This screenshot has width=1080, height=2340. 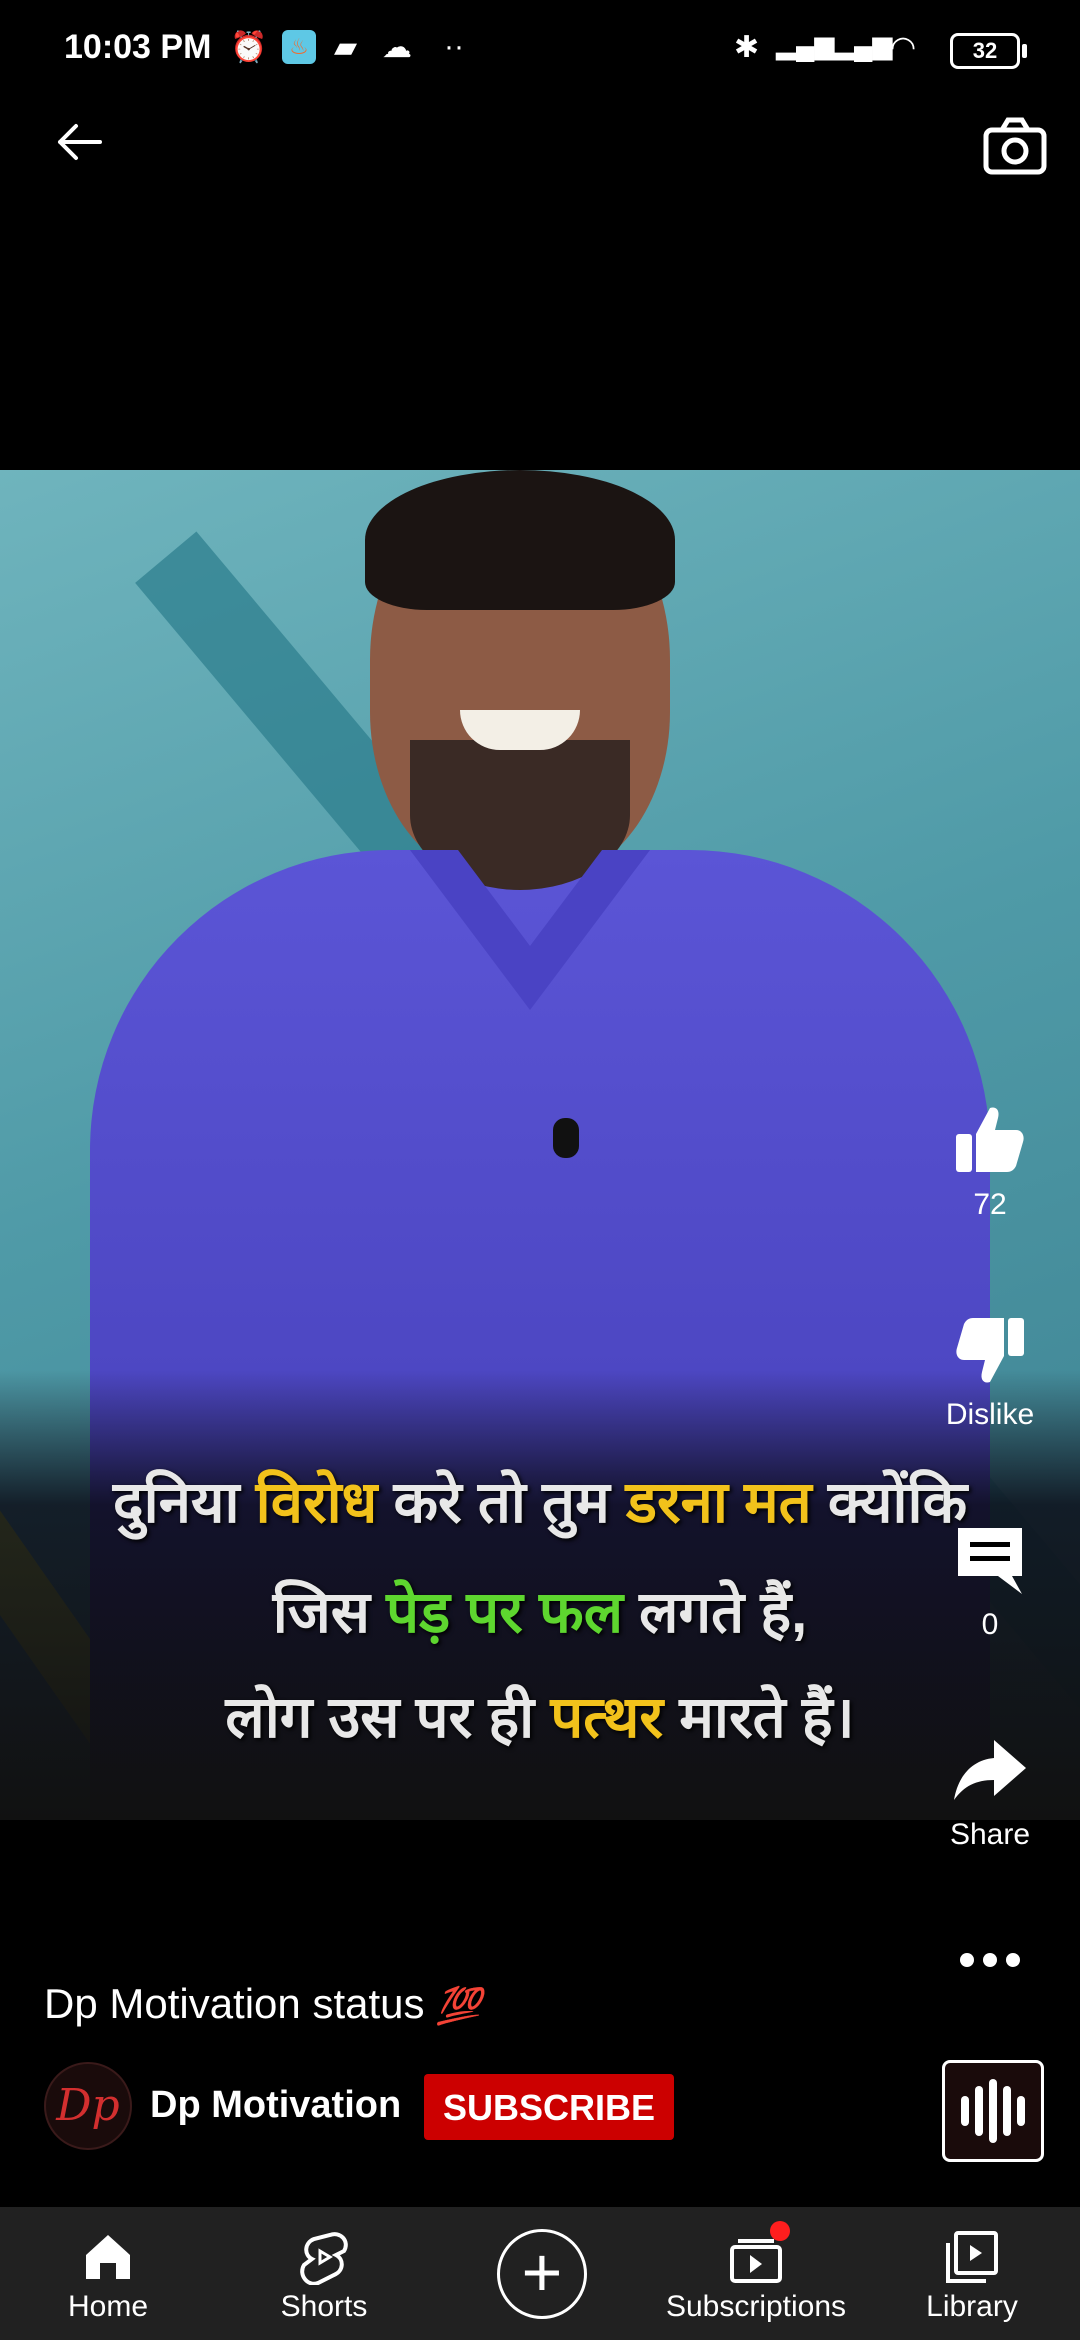 I want to click on dislike-button: Dislike, so click(x=990, y=1371).